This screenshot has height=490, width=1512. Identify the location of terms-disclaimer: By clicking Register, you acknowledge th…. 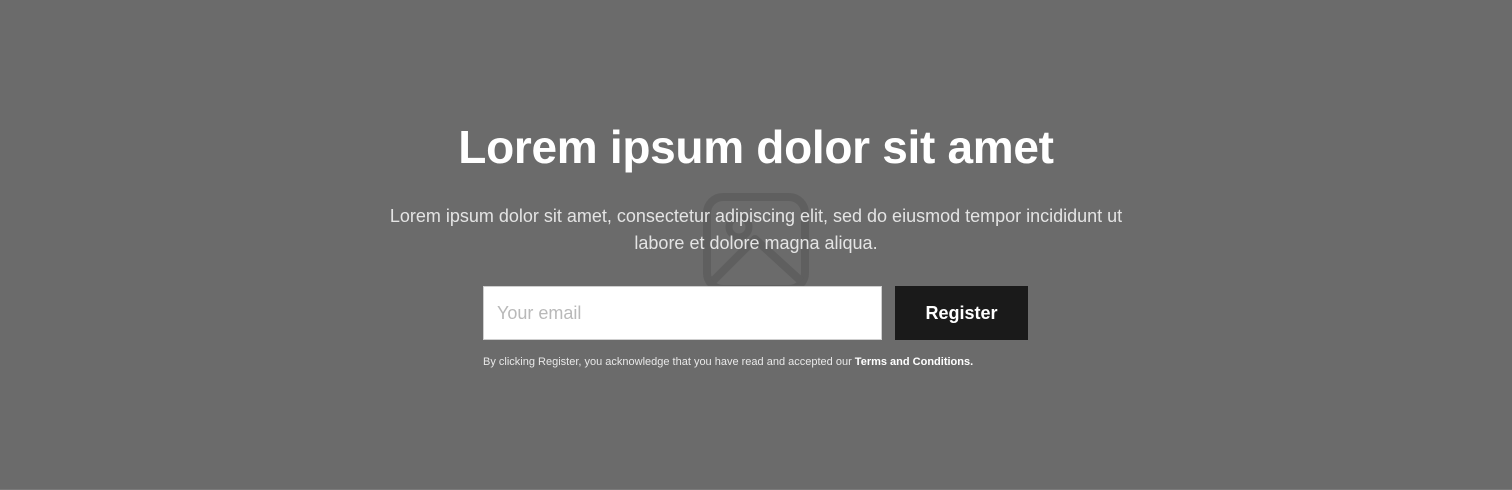
(833, 362).